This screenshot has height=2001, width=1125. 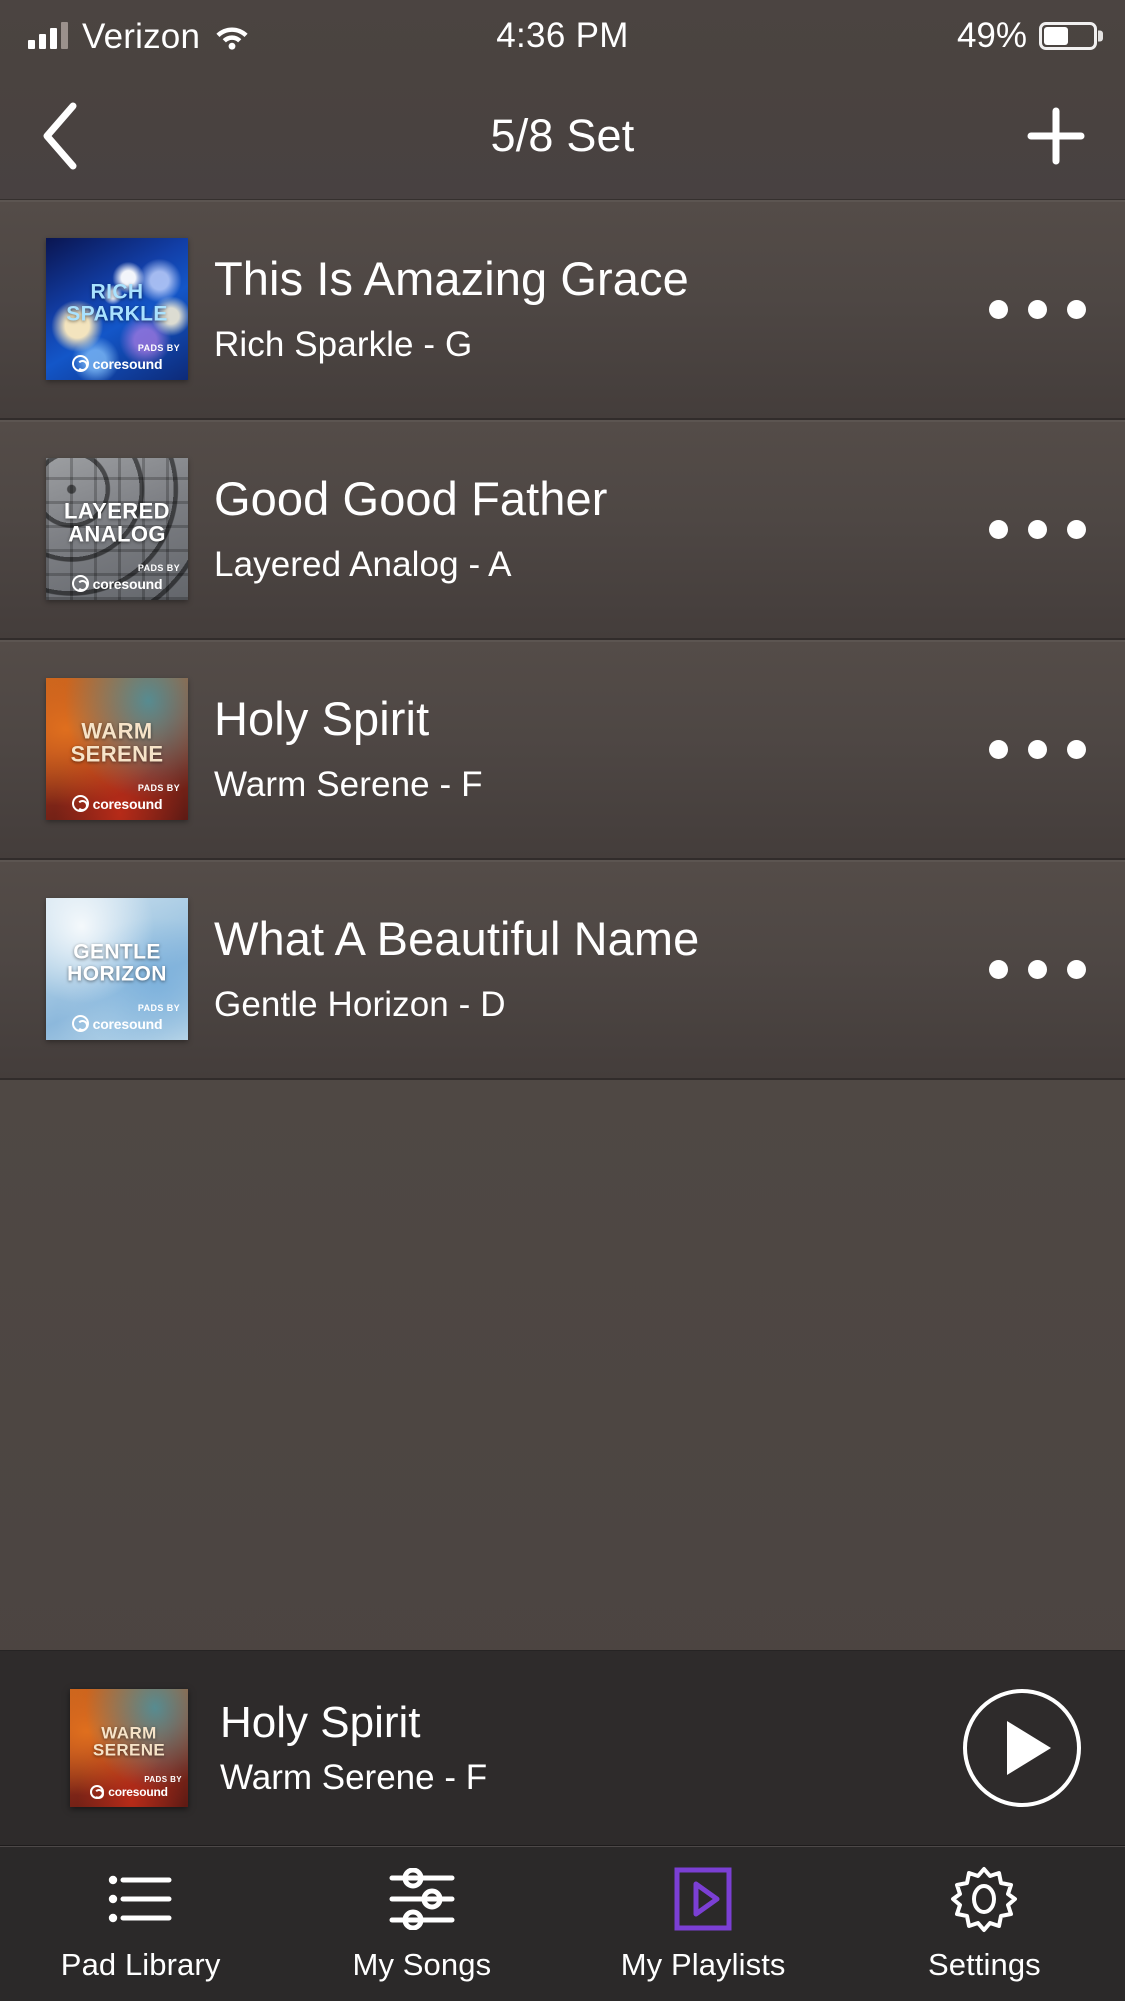 What do you see at coordinates (991, 35) in the screenshot?
I see `battery-percent-label: 49%` at bounding box center [991, 35].